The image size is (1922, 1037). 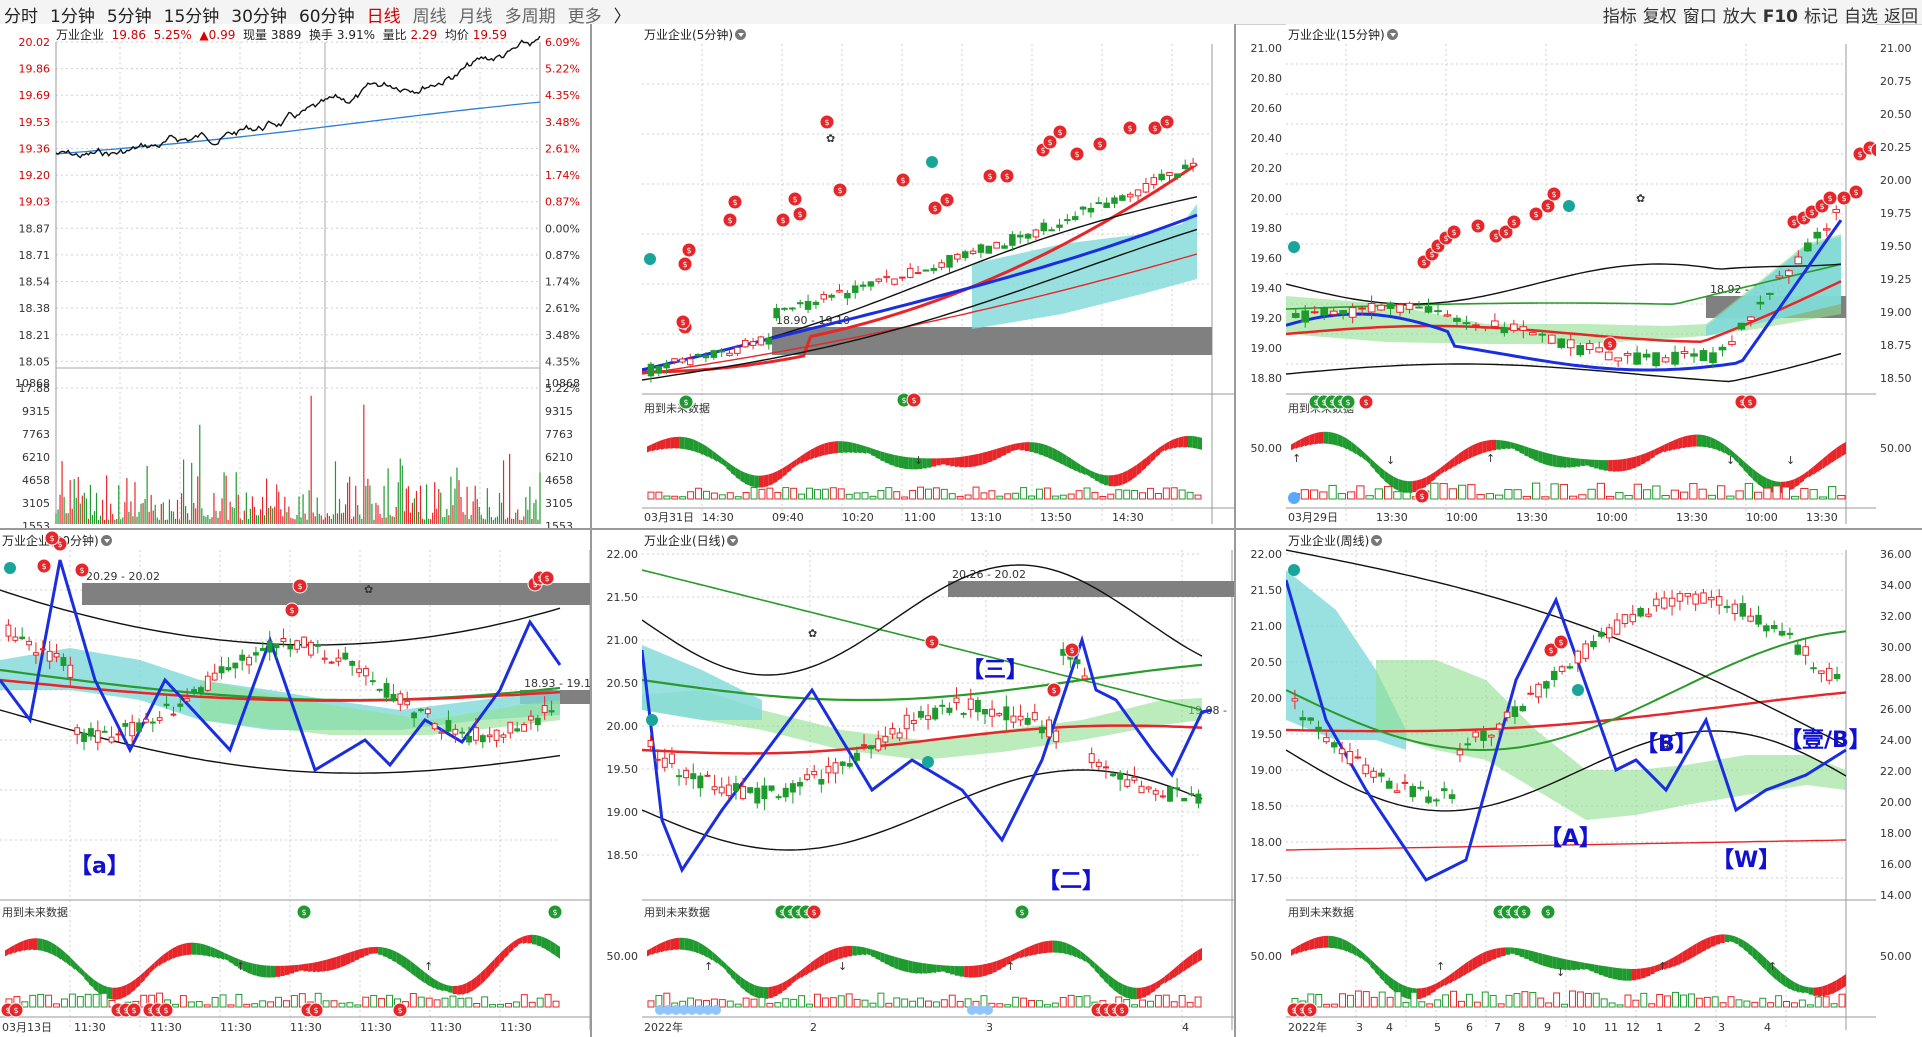 I want to click on price-zone-band, so click(x=336, y=594).